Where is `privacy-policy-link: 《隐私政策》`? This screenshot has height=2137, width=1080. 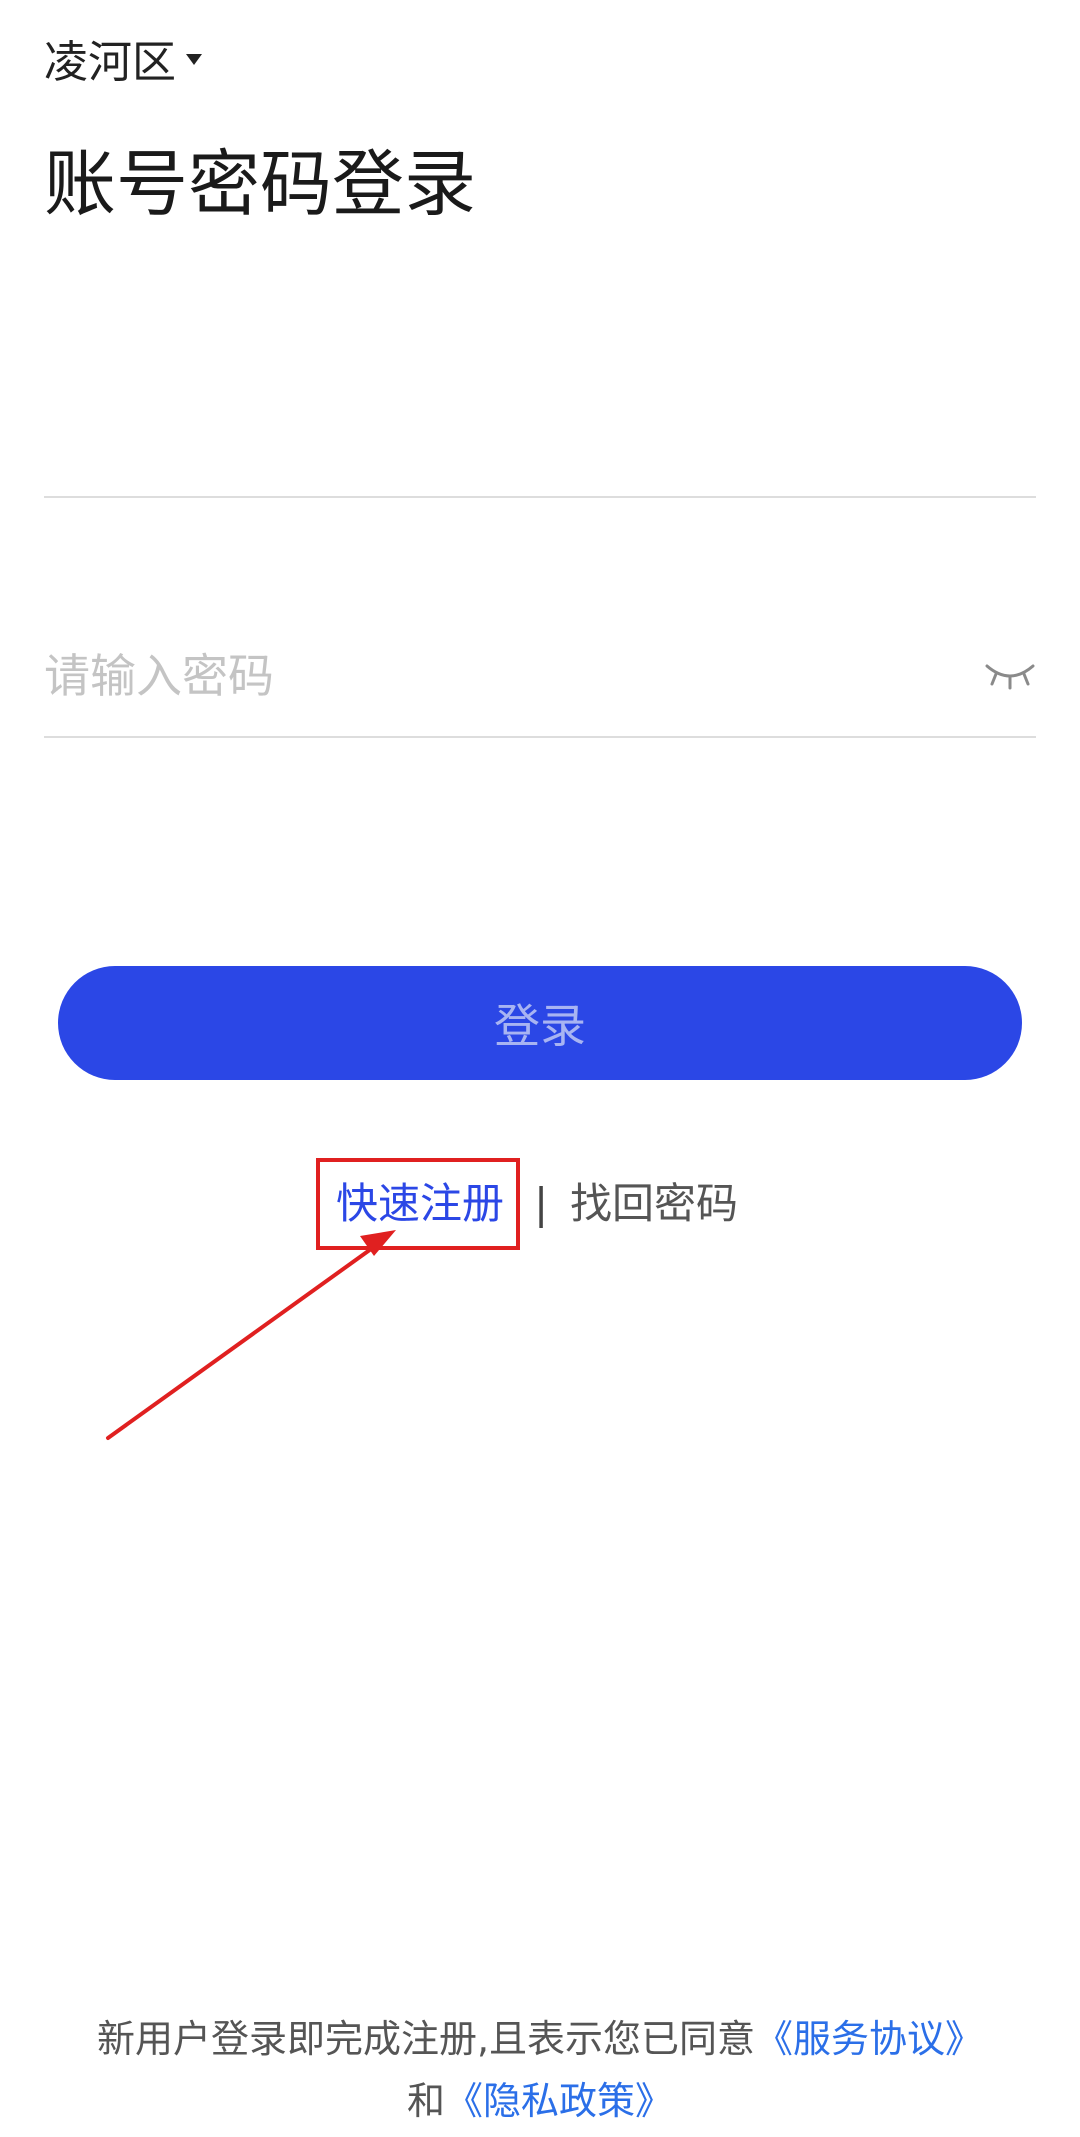
privacy-policy-link: 《隐私政策》 is located at coordinates (559, 2101).